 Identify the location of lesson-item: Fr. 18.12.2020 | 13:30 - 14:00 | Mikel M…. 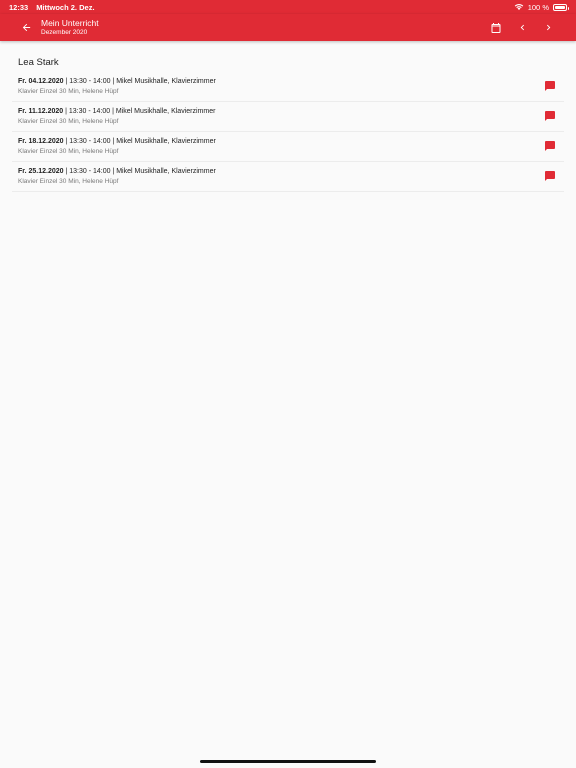
(288, 147).